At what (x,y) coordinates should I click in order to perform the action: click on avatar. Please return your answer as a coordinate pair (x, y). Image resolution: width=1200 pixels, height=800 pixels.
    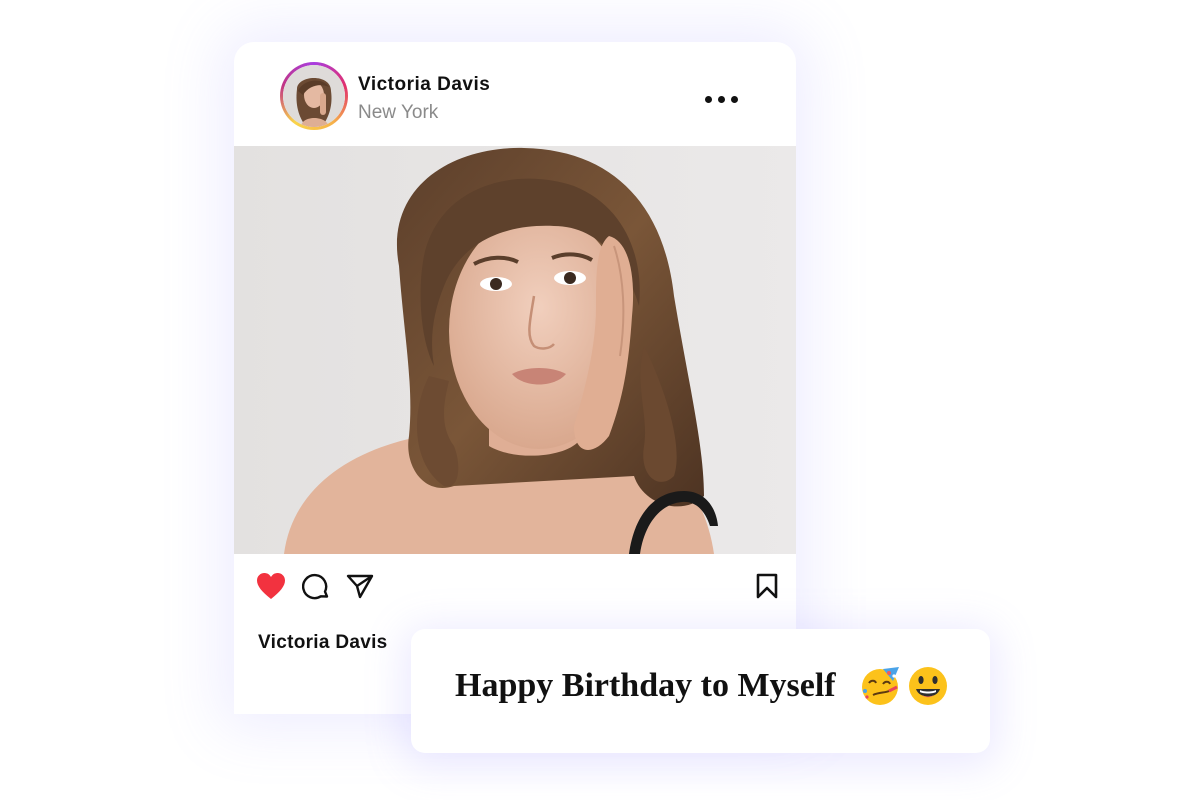
    Looking at the image, I should click on (314, 96).